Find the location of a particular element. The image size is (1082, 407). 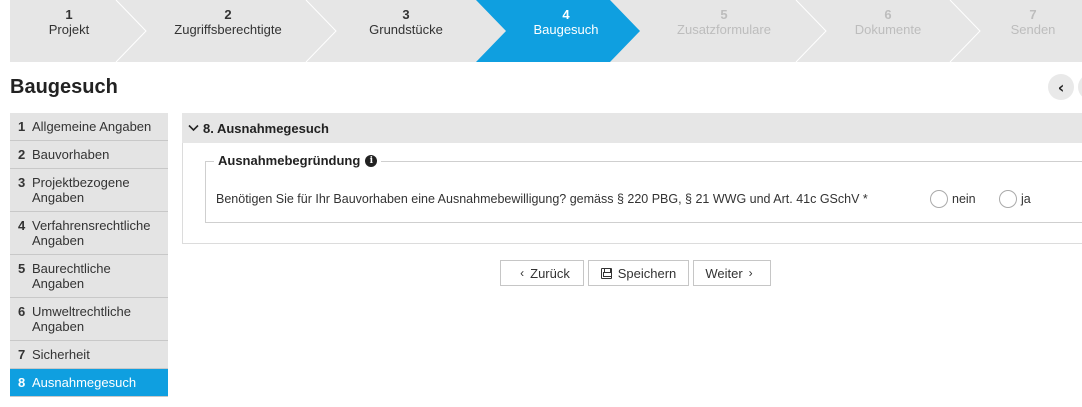

step-dokumente: 6 Dokumente is located at coordinates (888, 31).